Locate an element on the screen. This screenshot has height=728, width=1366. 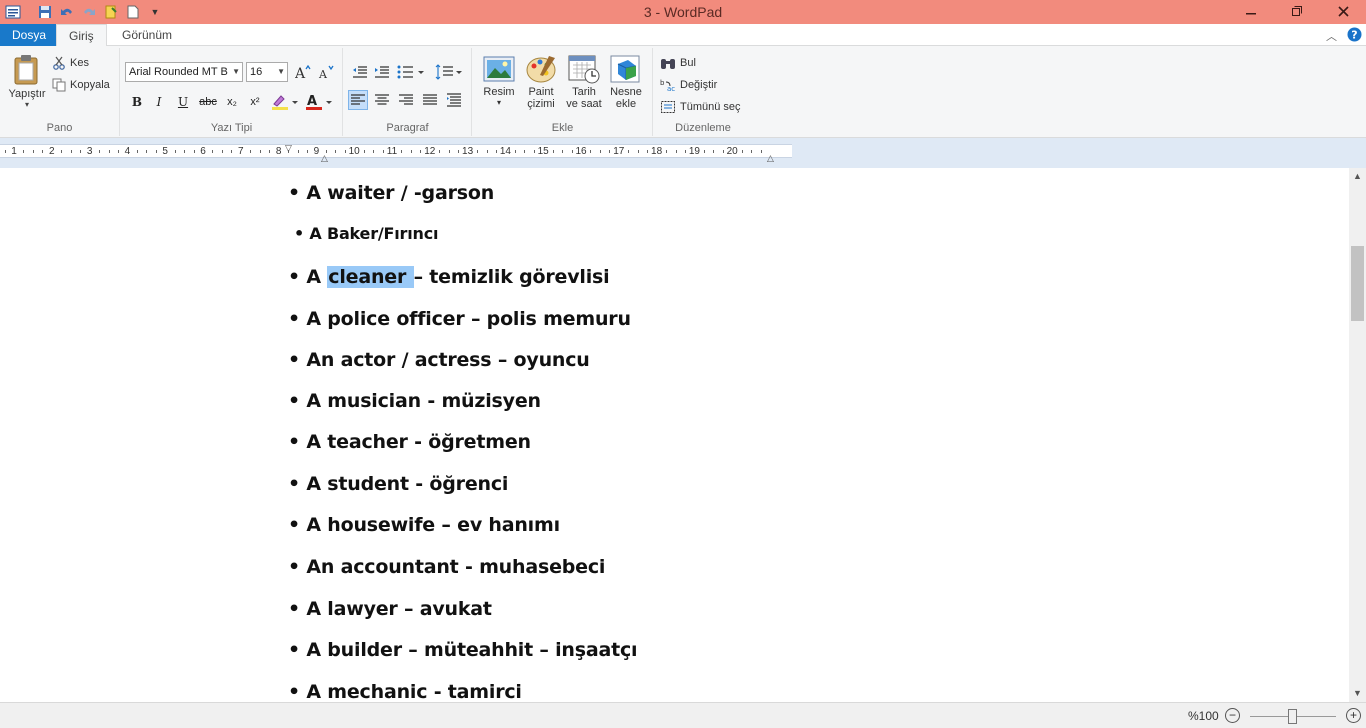
zoom-in-button: + is located at coordinates (1353, 715).